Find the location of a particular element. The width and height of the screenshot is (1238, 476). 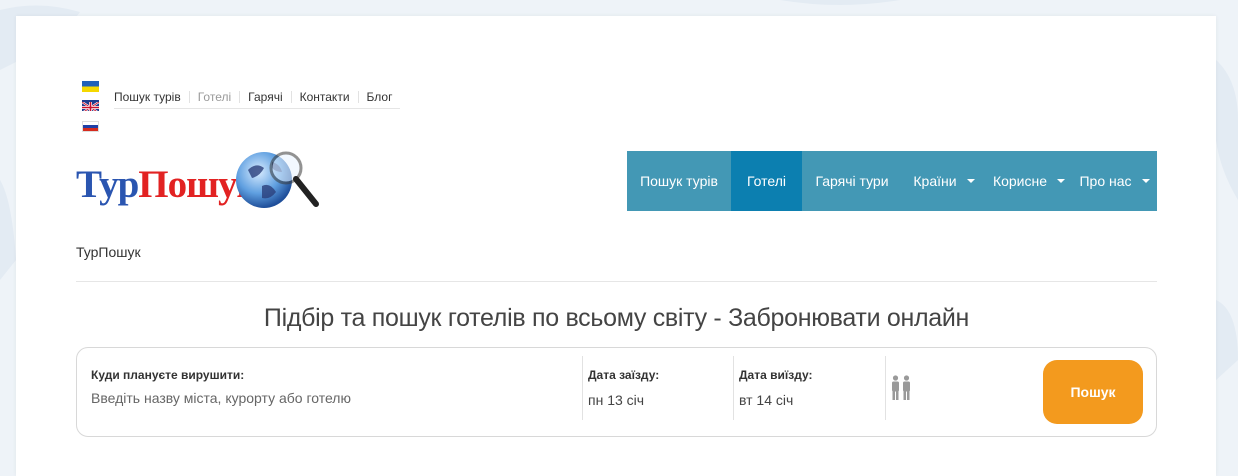

search-button: Пошук is located at coordinates (1093, 392).